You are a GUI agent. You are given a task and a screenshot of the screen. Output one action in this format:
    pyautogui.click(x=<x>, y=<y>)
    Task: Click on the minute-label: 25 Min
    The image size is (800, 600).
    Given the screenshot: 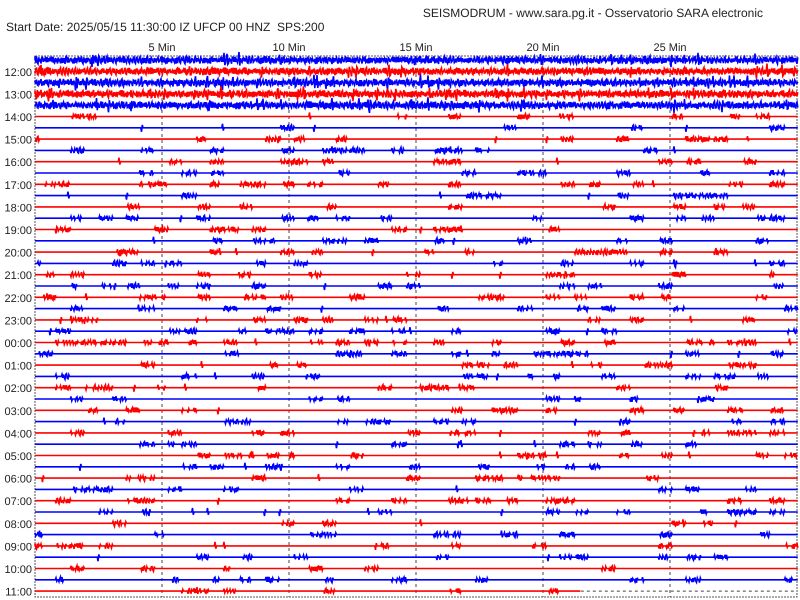 What is the action you would take?
    pyautogui.click(x=670, y=48)
    